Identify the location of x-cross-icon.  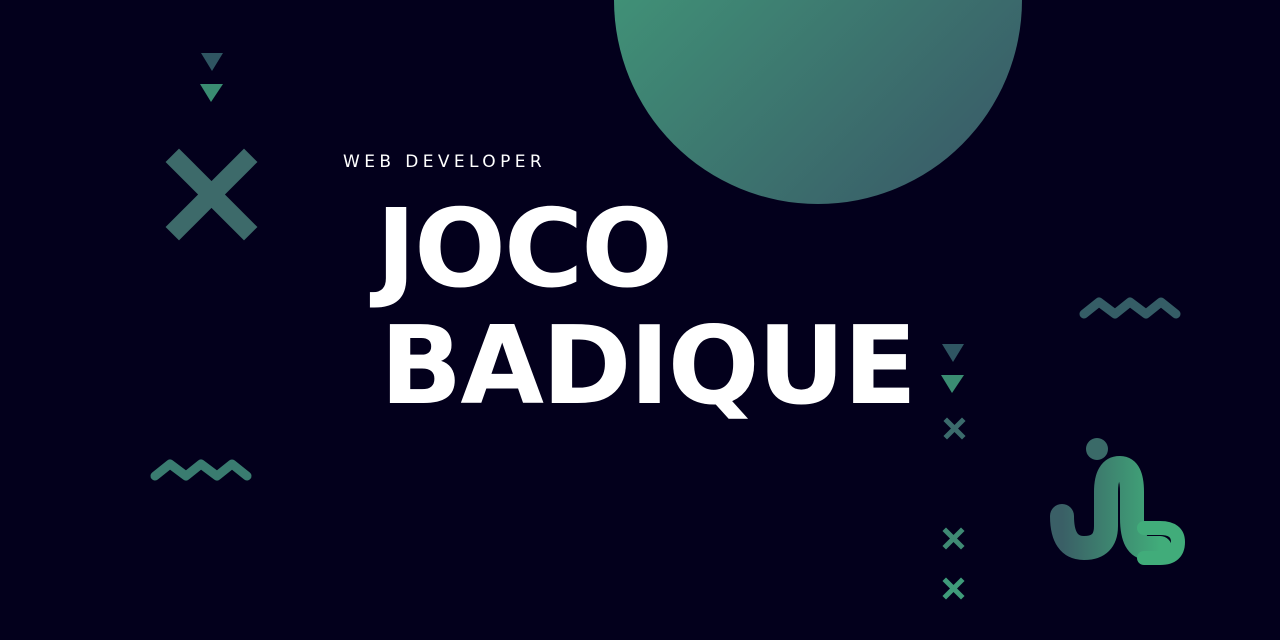
(211, 194).